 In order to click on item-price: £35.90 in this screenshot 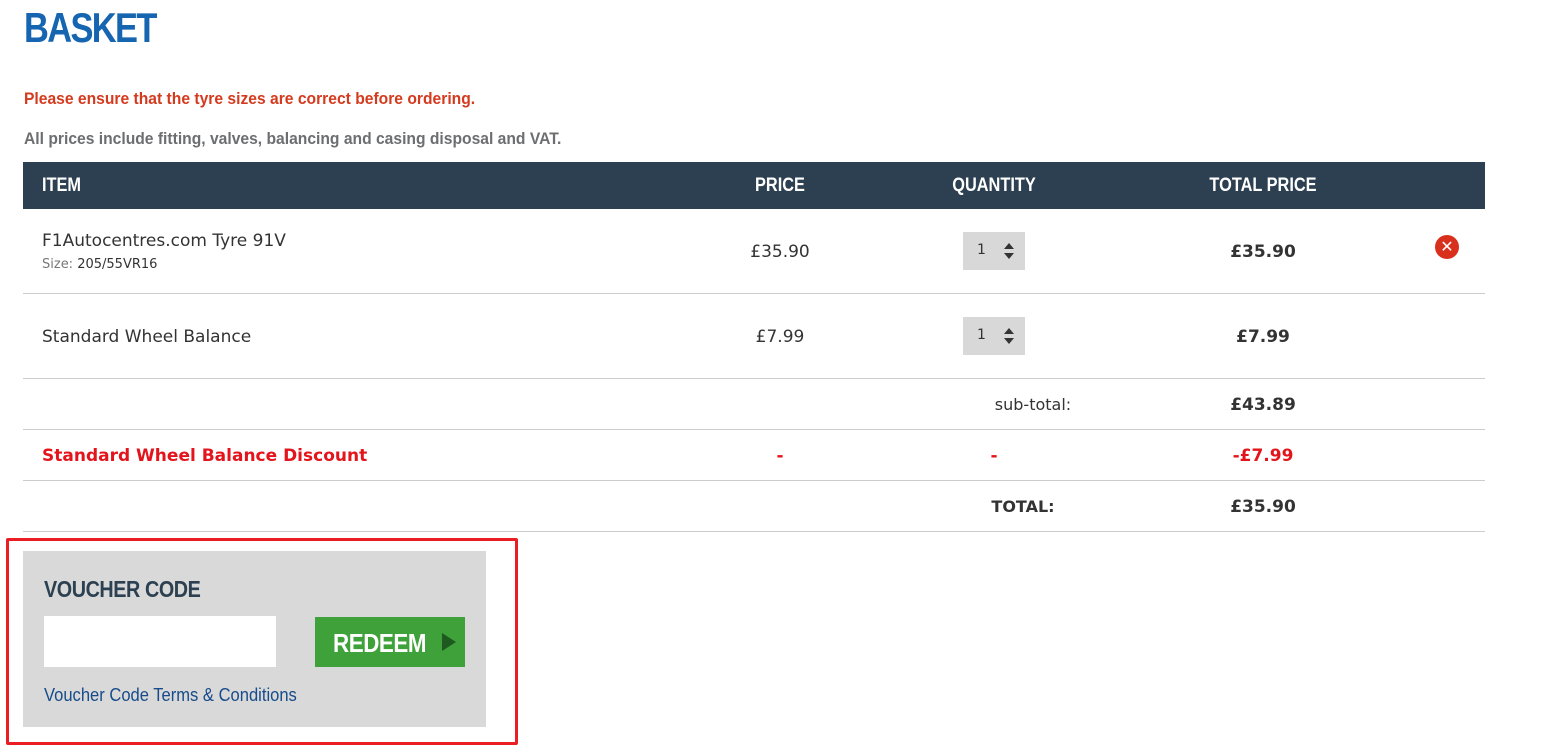, I will do `click(780, 252)`.